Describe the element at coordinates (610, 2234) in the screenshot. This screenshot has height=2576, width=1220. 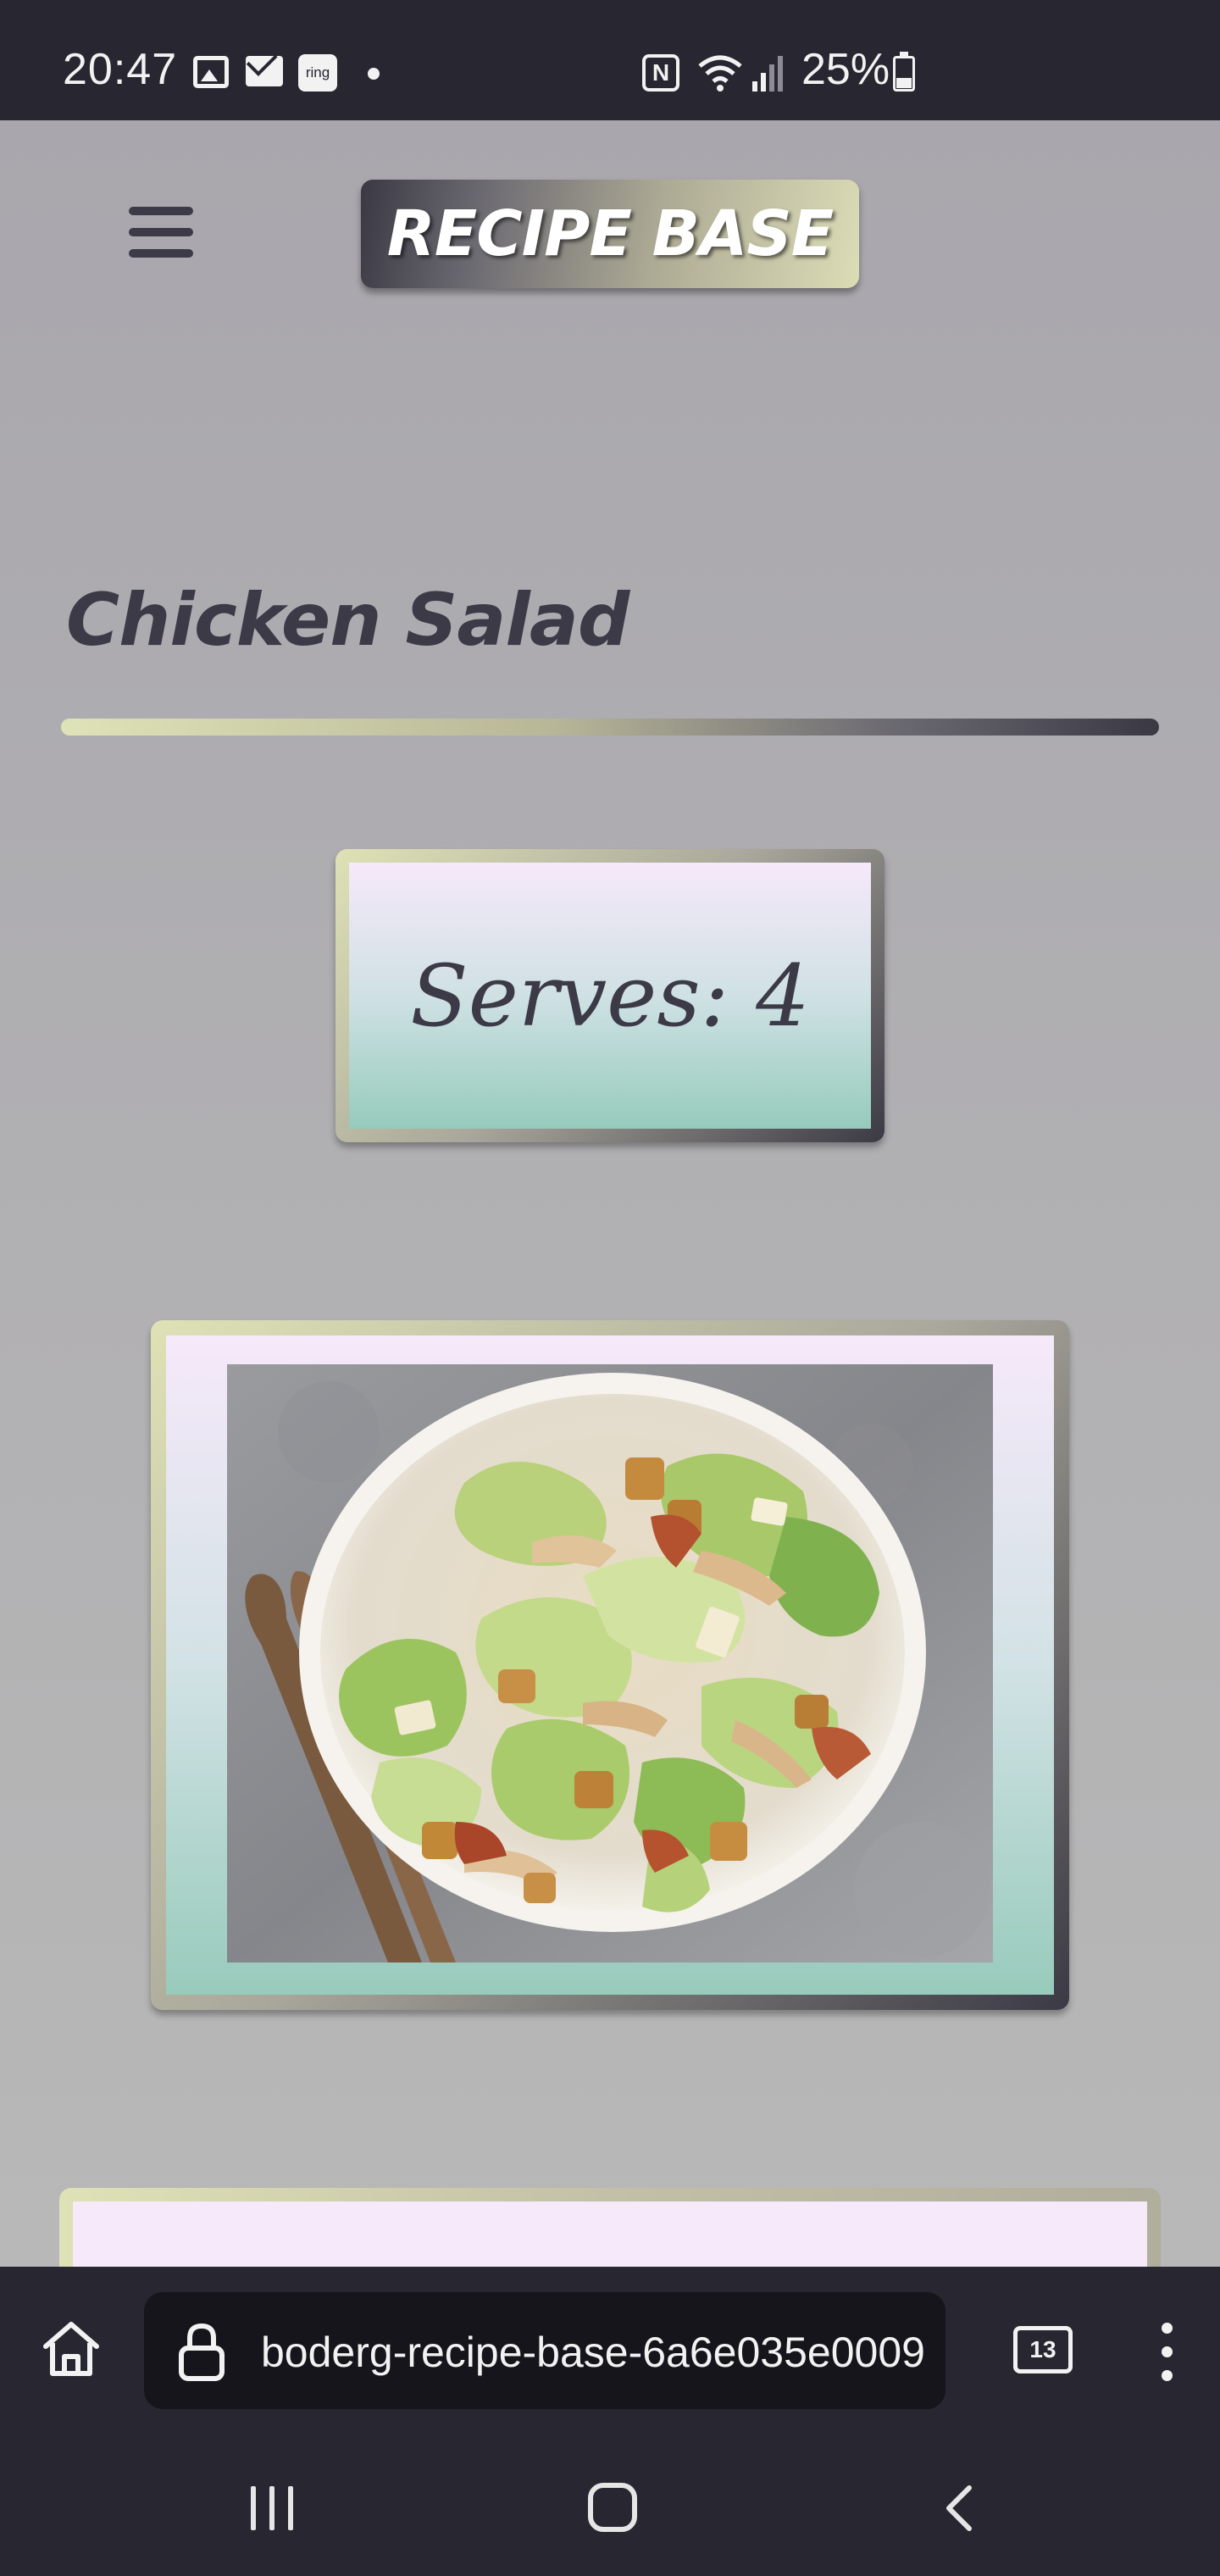
I see `ingredients-card-inner` at that location.